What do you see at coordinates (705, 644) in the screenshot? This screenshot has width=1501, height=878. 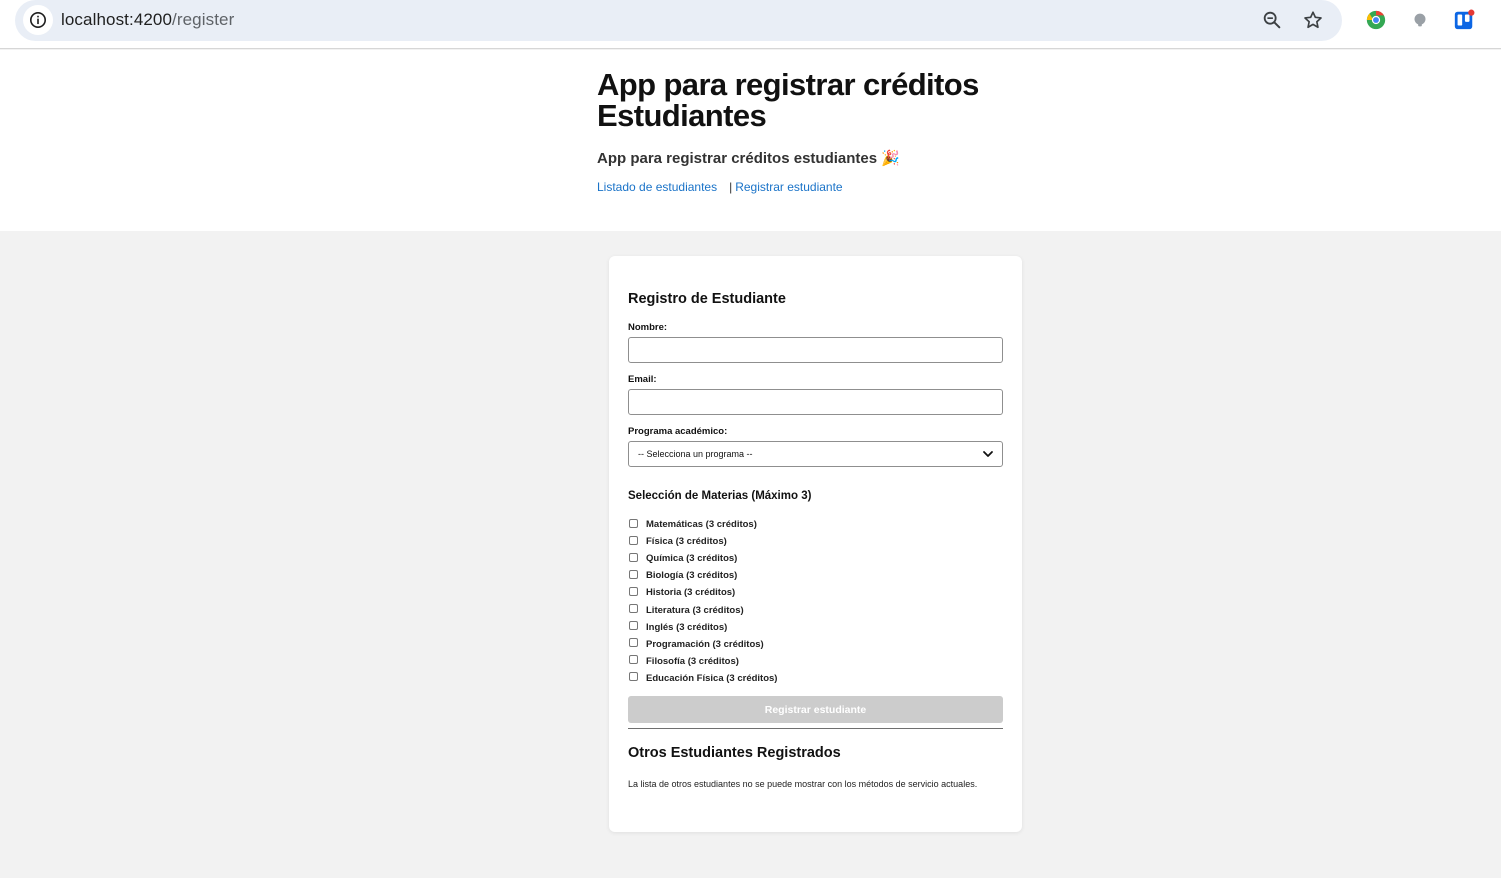 I see `subject-label: Programación (3 créditos)` at bounding box center [705, 644].